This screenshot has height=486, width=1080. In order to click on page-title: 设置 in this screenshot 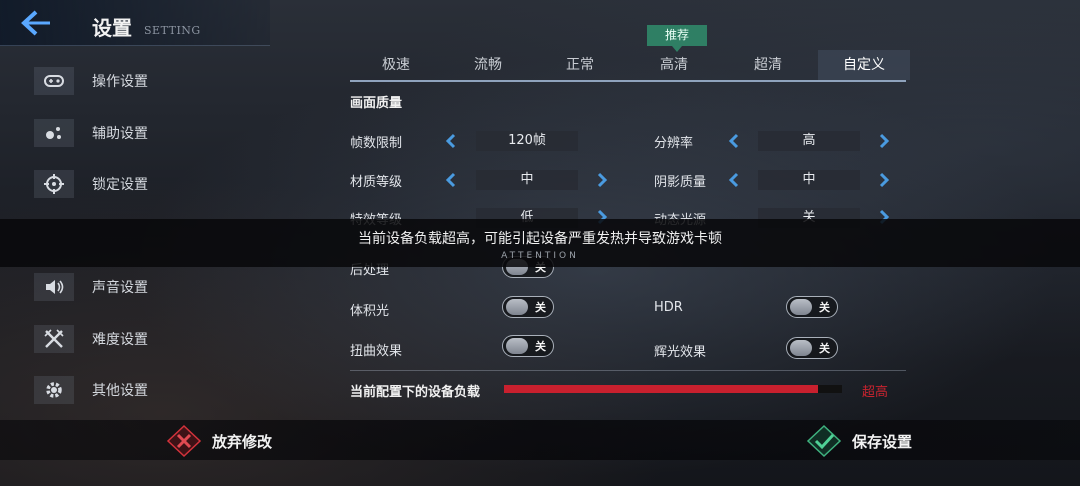, I will do `click(112, 28)`.